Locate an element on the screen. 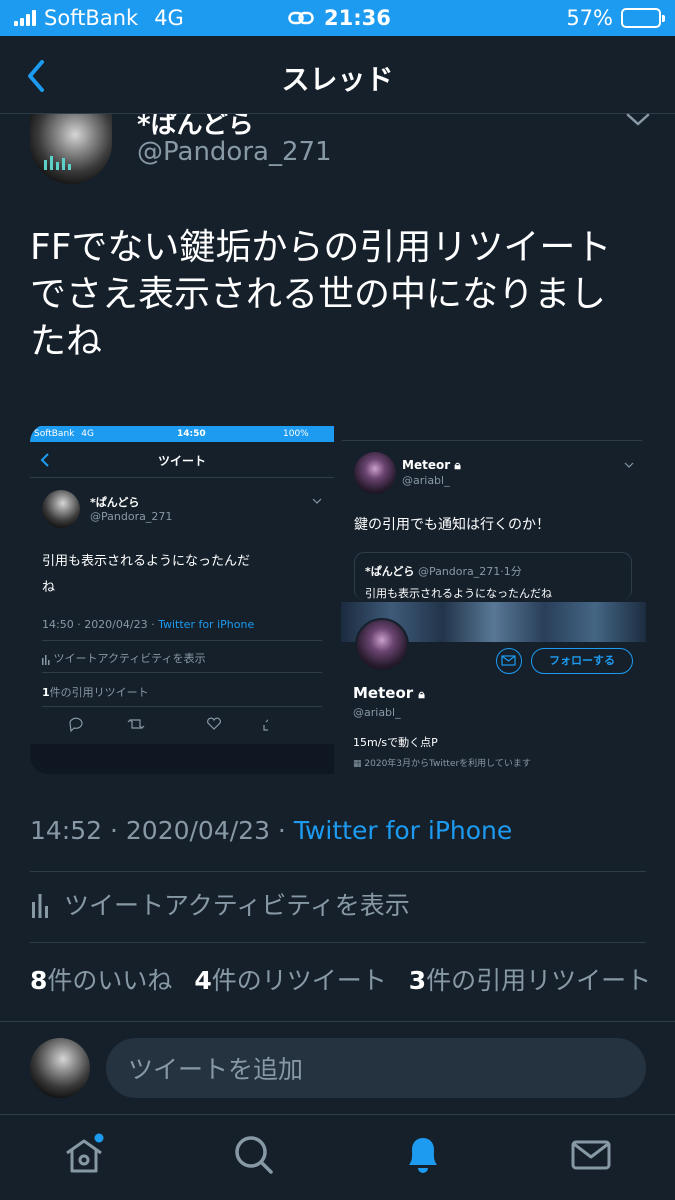 The width and height of the screenshot is (675, 1200). status-bar: SoftBank 4G 21:36 57% is located at coordinates (337, 18).